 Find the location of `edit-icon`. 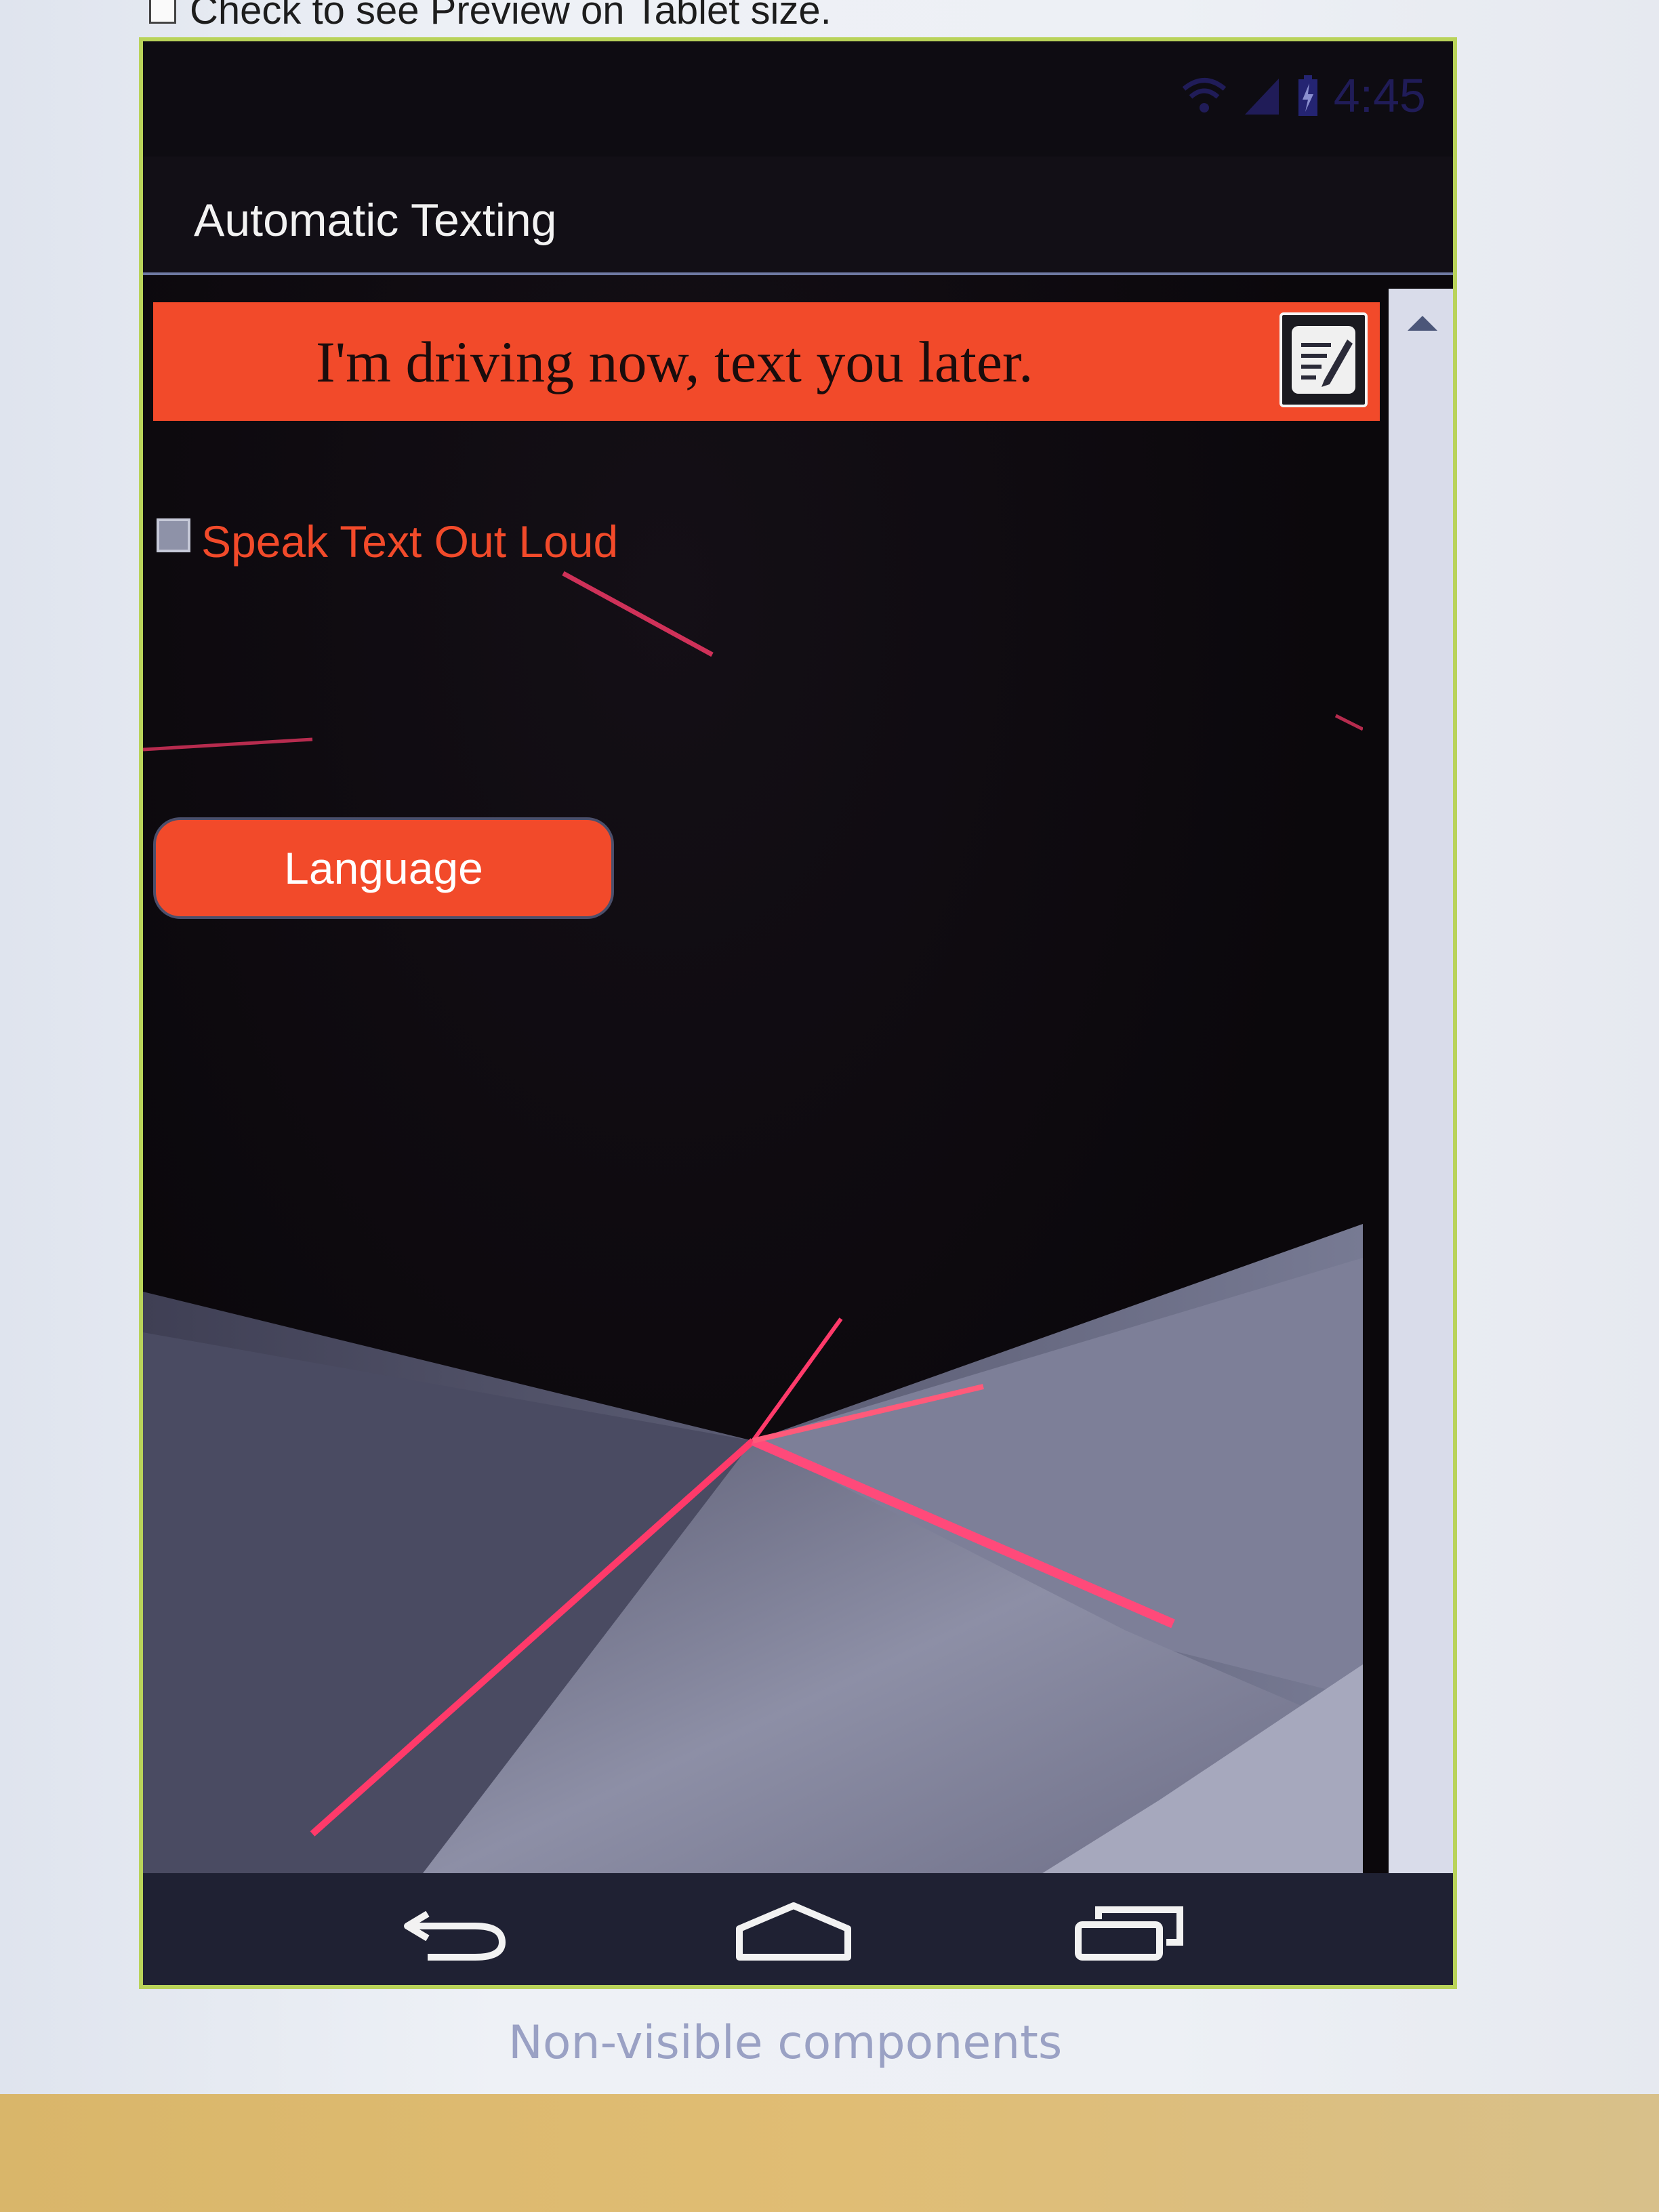

edit-icon is located at coordinates (1324, 360).